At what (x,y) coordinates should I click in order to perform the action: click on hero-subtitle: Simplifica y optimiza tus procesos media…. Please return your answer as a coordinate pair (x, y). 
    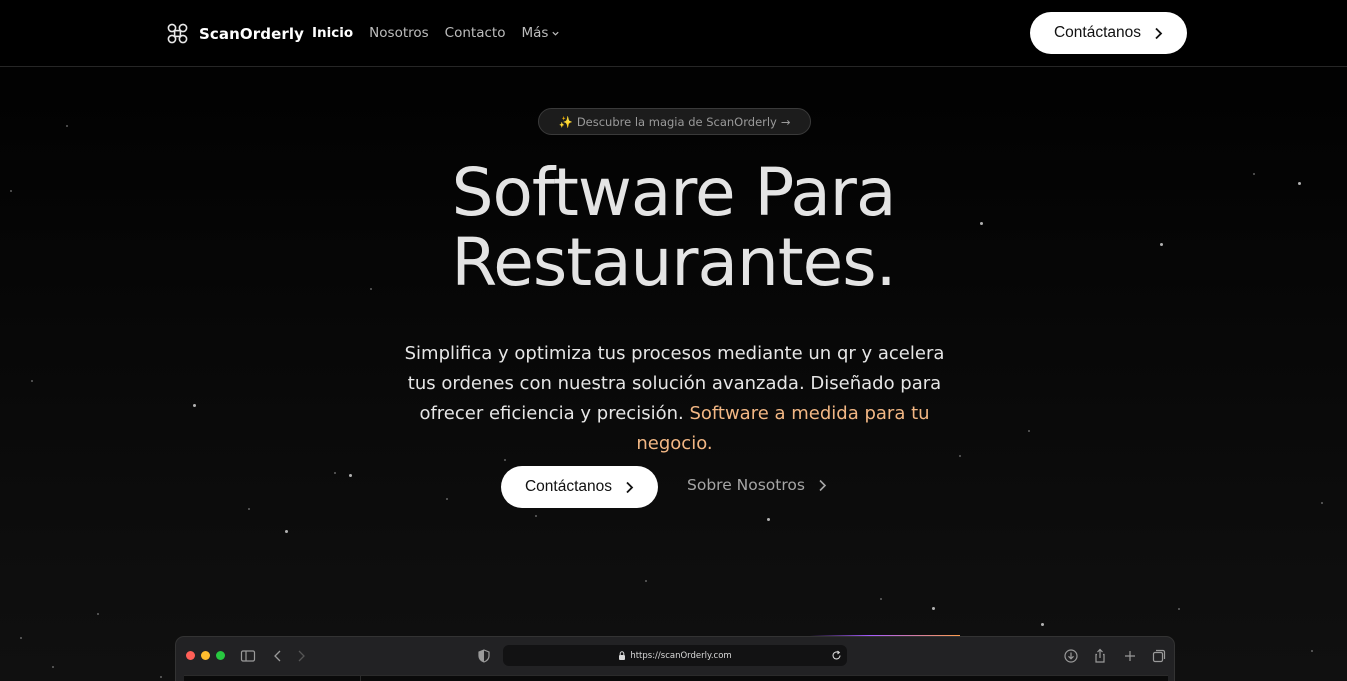
    Looking at the image, I should click on (674, 399).